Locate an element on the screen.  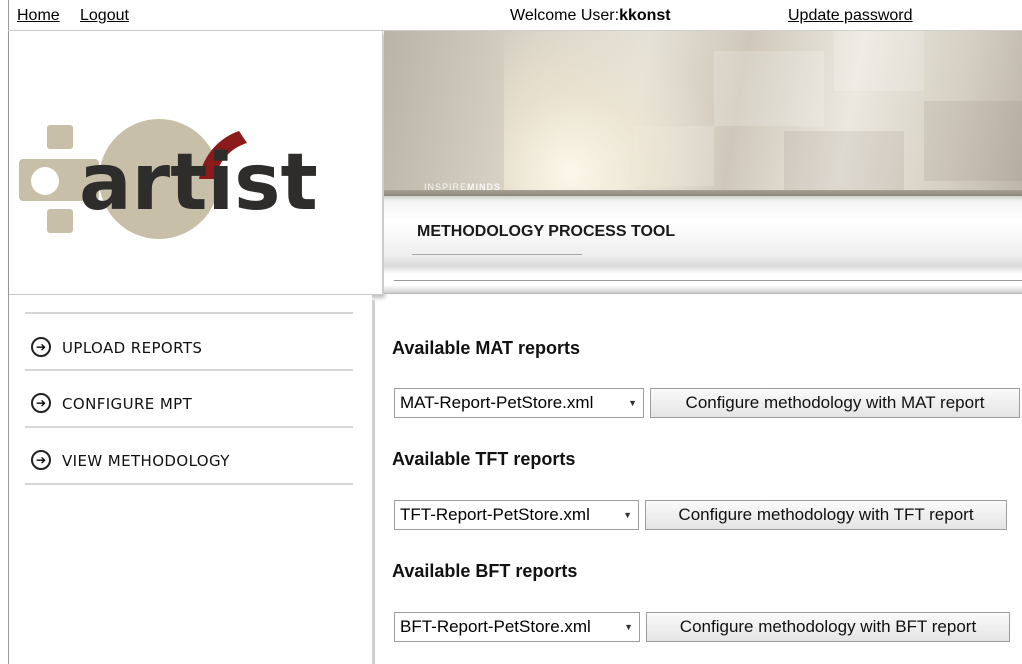
sidebar-item-upload-reports: ➔ UPLOAD REPORTS is located at coordinates (189, 348).